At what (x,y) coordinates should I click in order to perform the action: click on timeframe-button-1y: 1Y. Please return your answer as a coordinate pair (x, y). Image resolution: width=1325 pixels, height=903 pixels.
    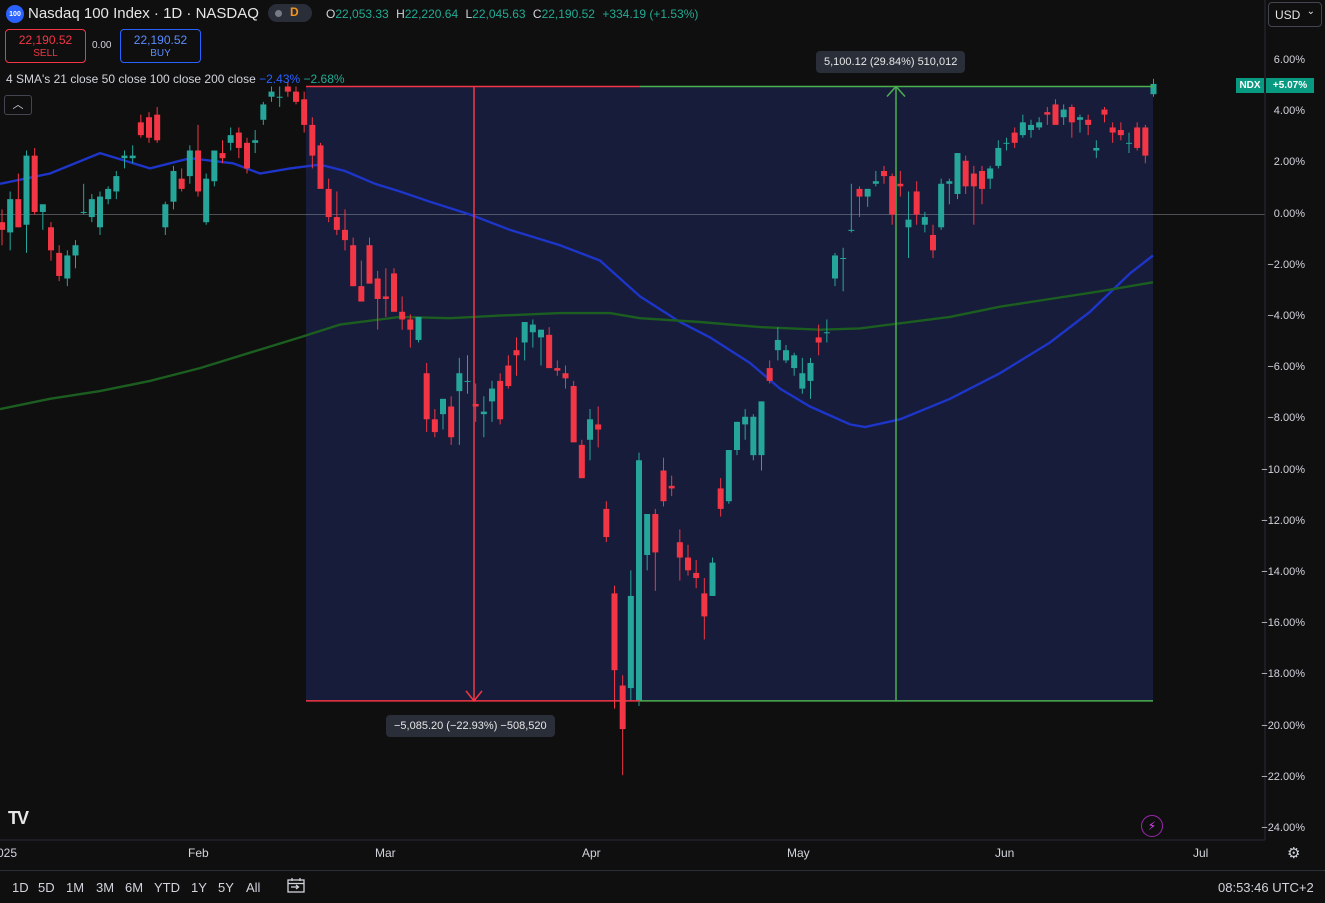
    Looking at the image, I should click on (199, 887).